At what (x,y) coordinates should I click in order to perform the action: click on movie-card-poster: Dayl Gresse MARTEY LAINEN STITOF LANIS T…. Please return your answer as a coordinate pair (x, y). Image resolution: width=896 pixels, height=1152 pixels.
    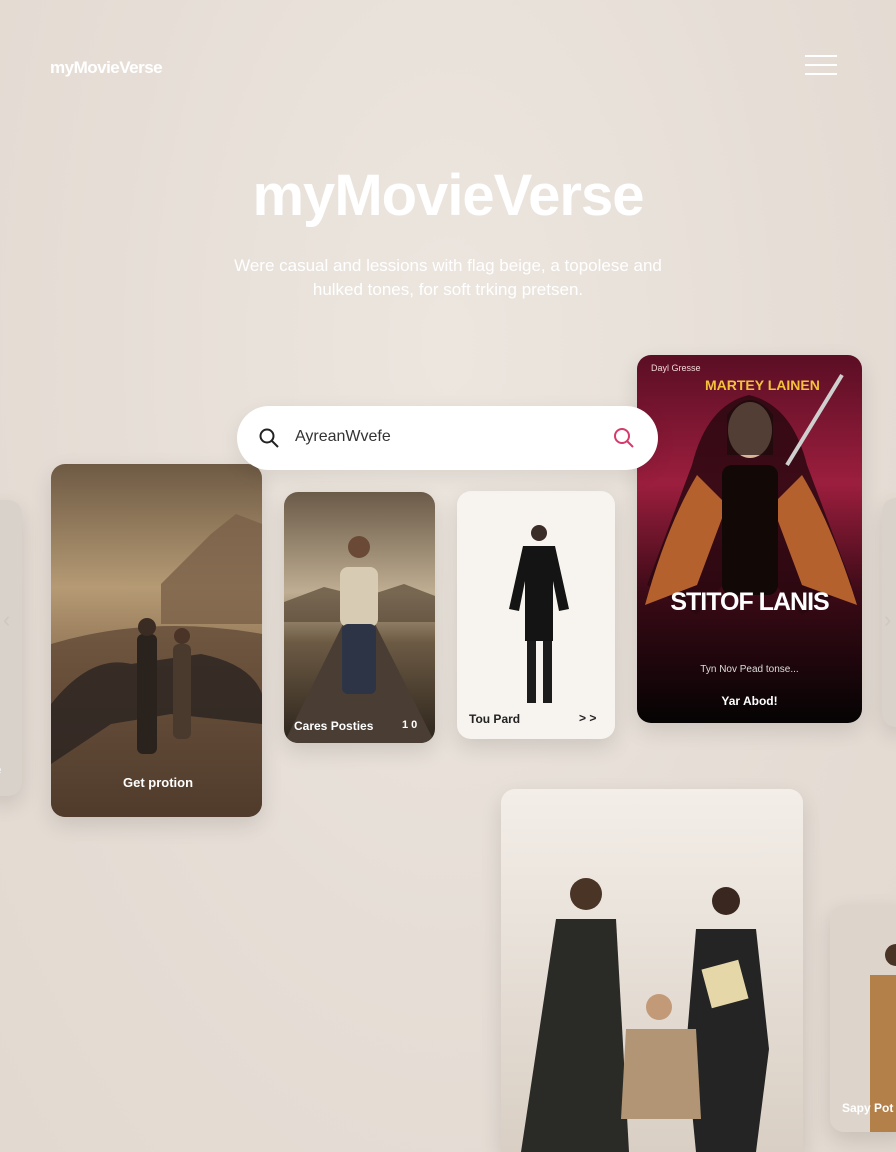
    Looking at the image, I should click on (749, 539).